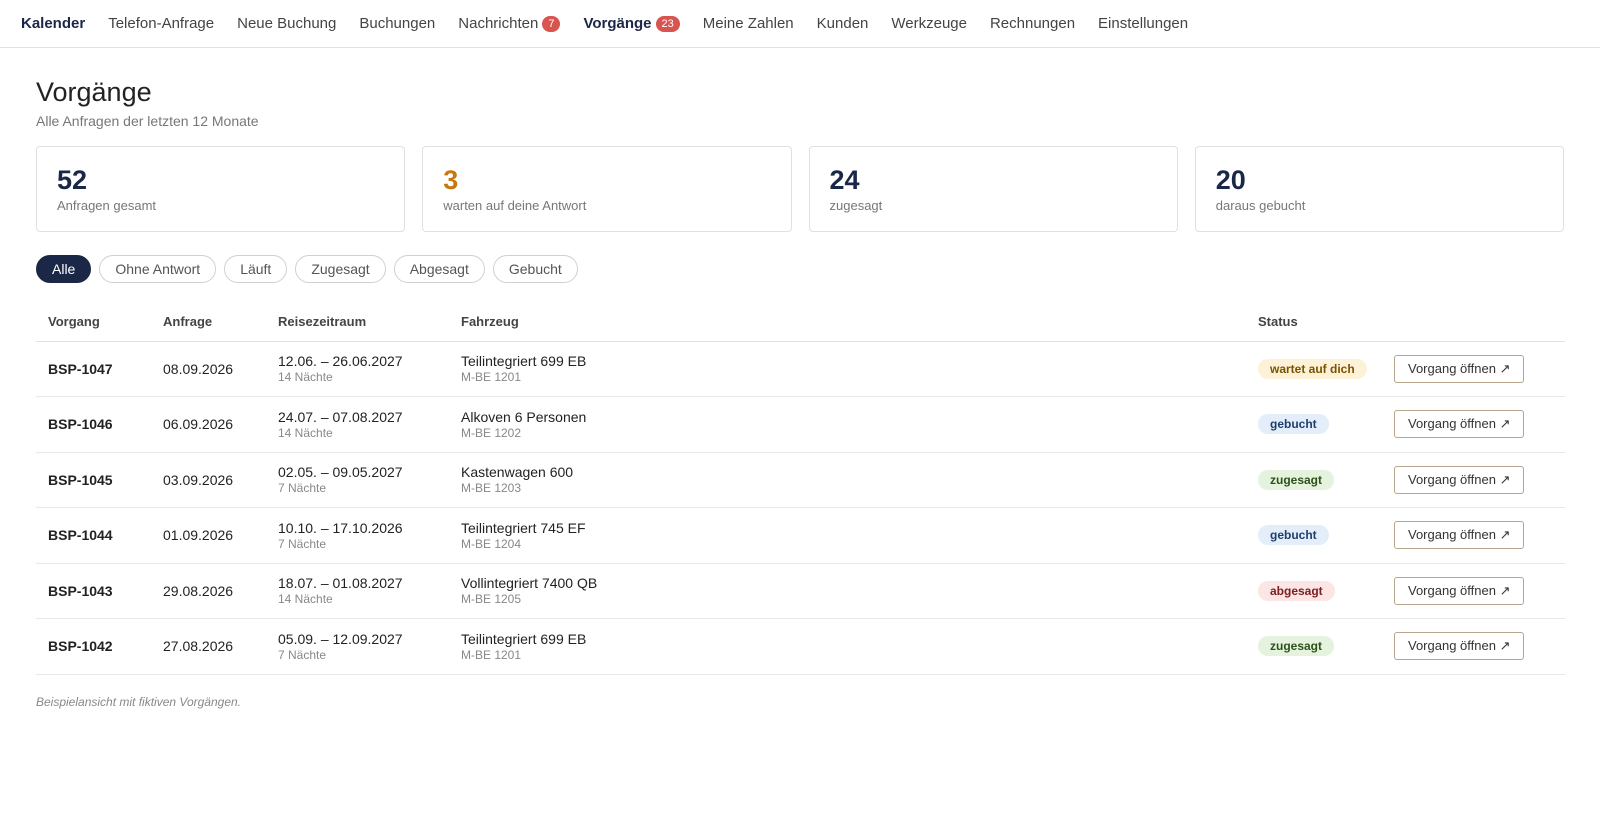 This screenshot has width=1600, height=832. I want to click on nav-item-label: Meine Zahlen, so click(748, 23).